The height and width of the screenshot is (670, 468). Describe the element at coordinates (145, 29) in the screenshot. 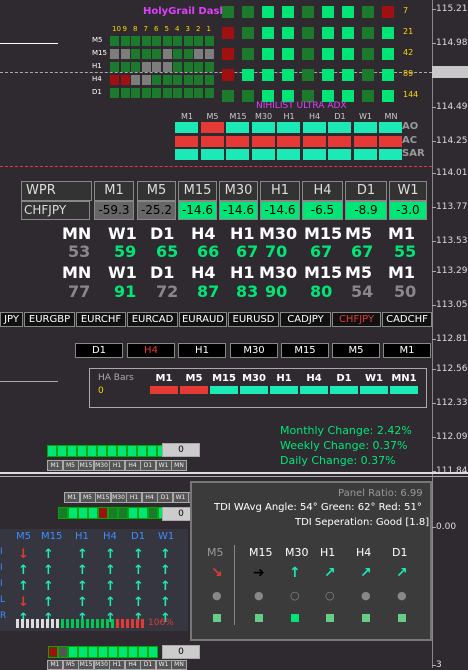

I see `holygrail-number: 7` at that location.